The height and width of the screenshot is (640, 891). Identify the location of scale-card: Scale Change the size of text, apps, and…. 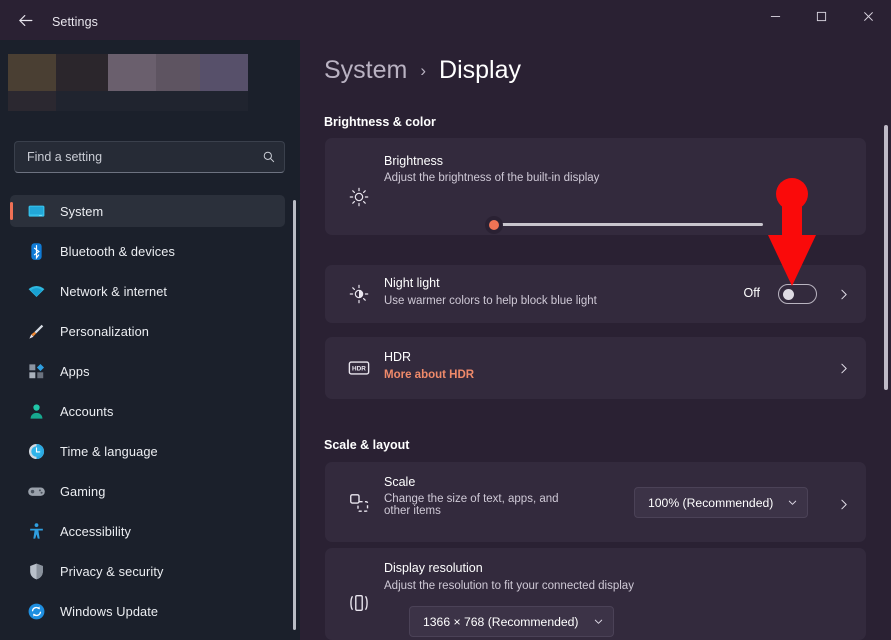
(595, 502).